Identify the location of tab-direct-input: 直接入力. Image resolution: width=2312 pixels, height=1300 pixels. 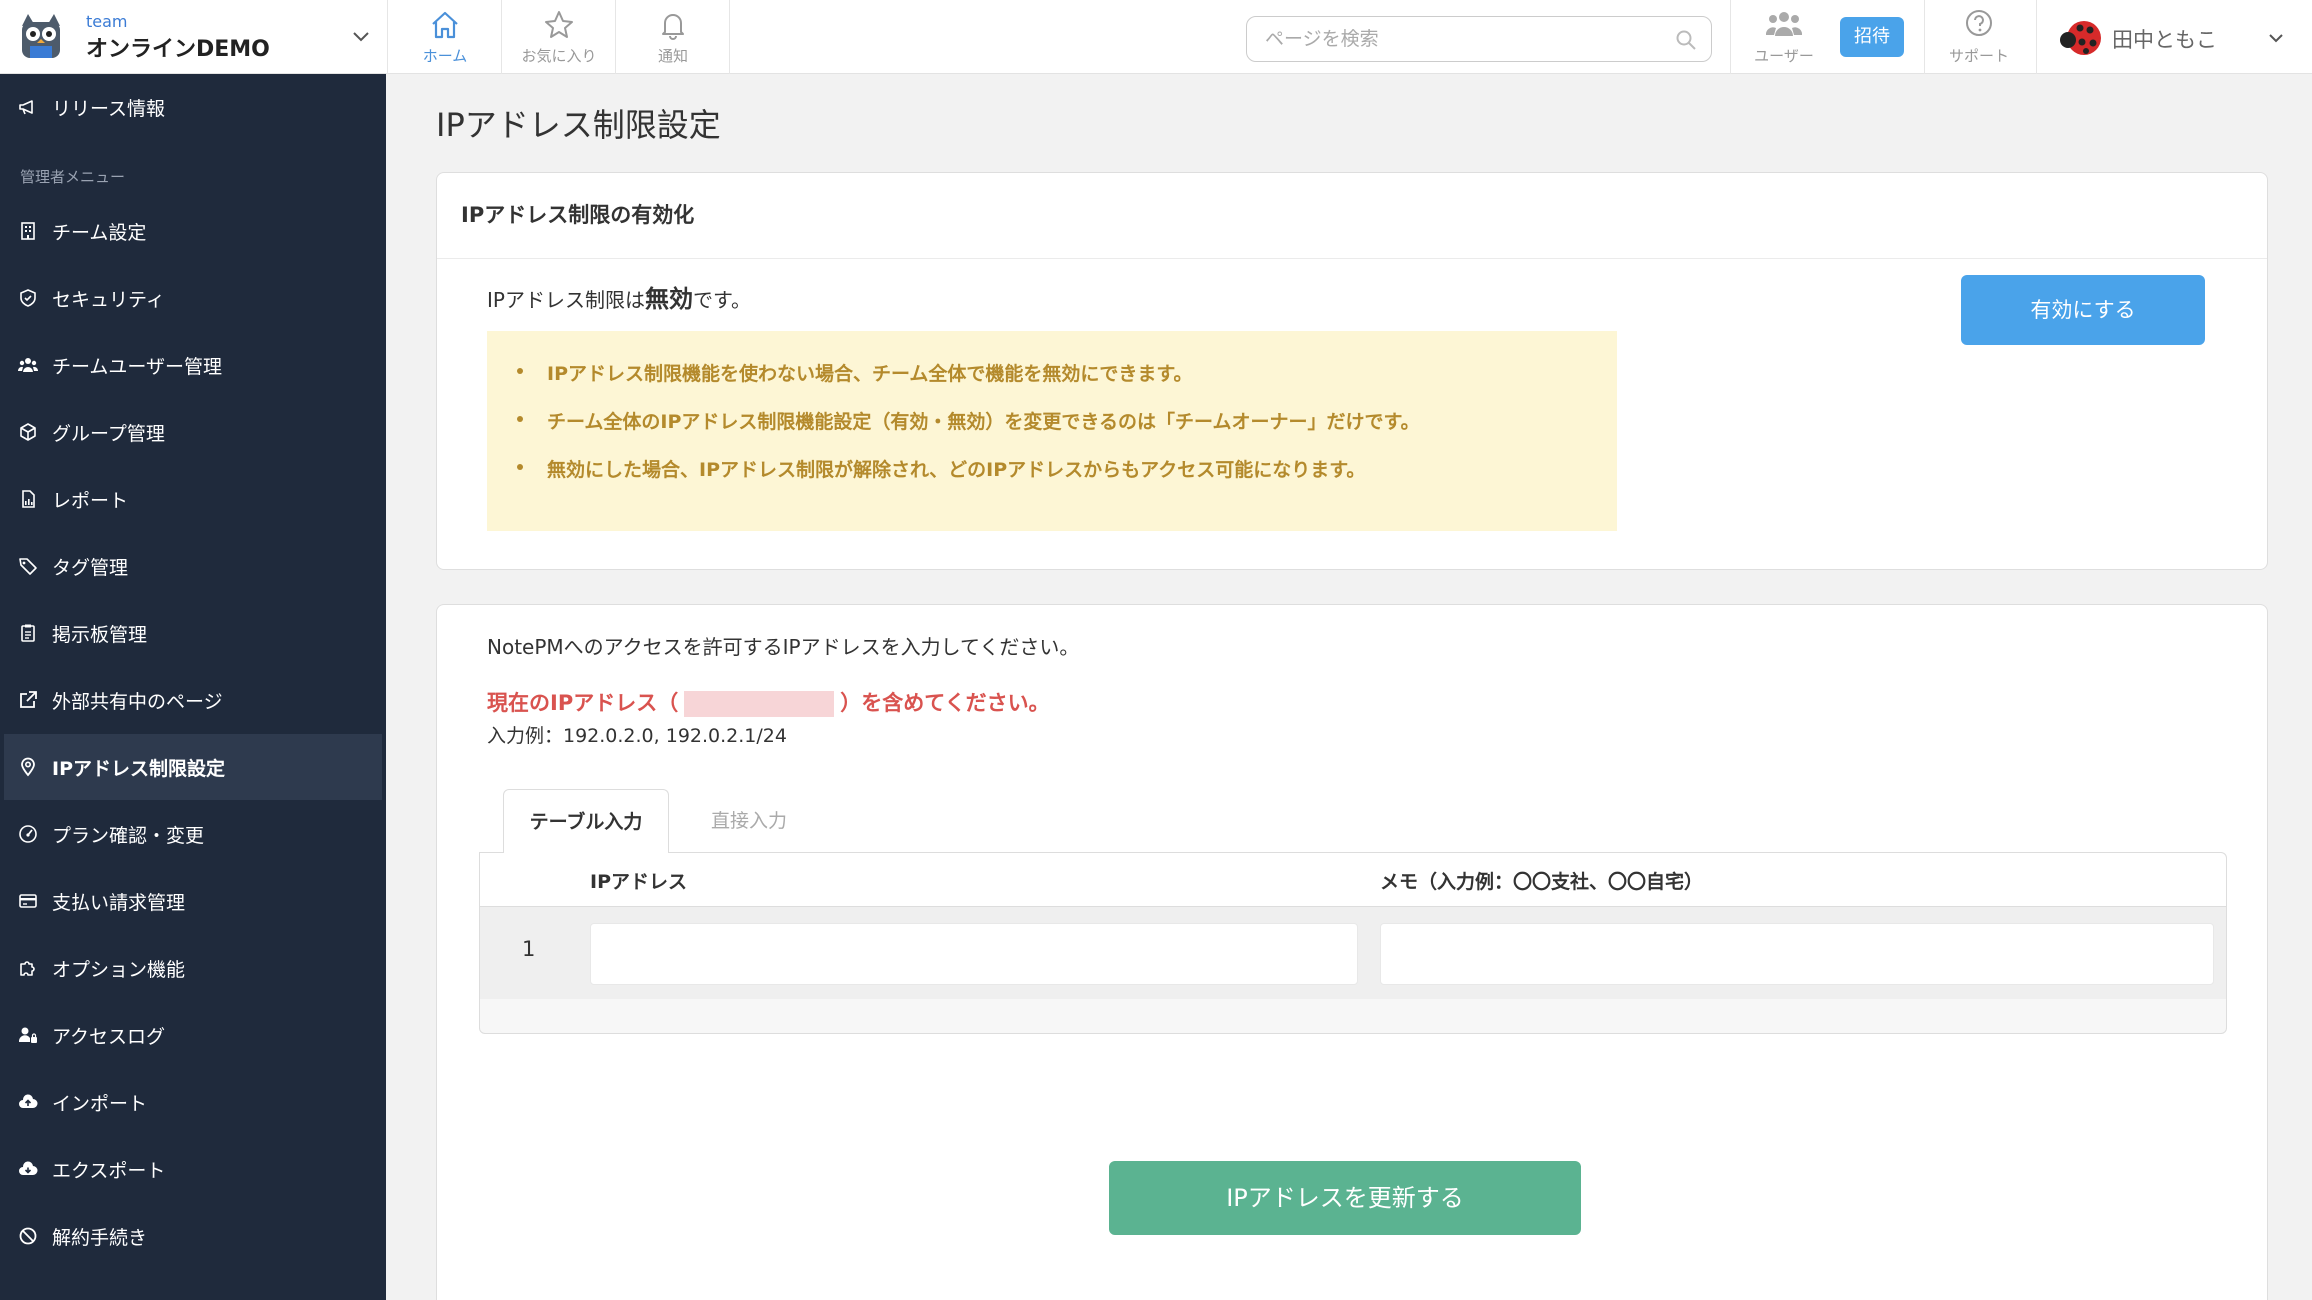
(749, 821).